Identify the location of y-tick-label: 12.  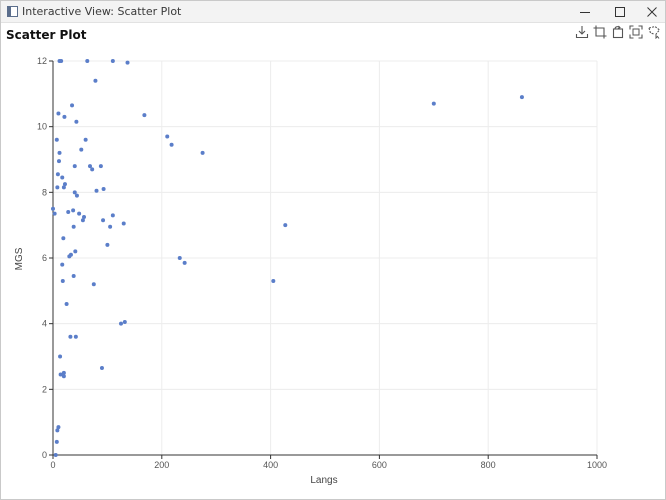
(42, 61).